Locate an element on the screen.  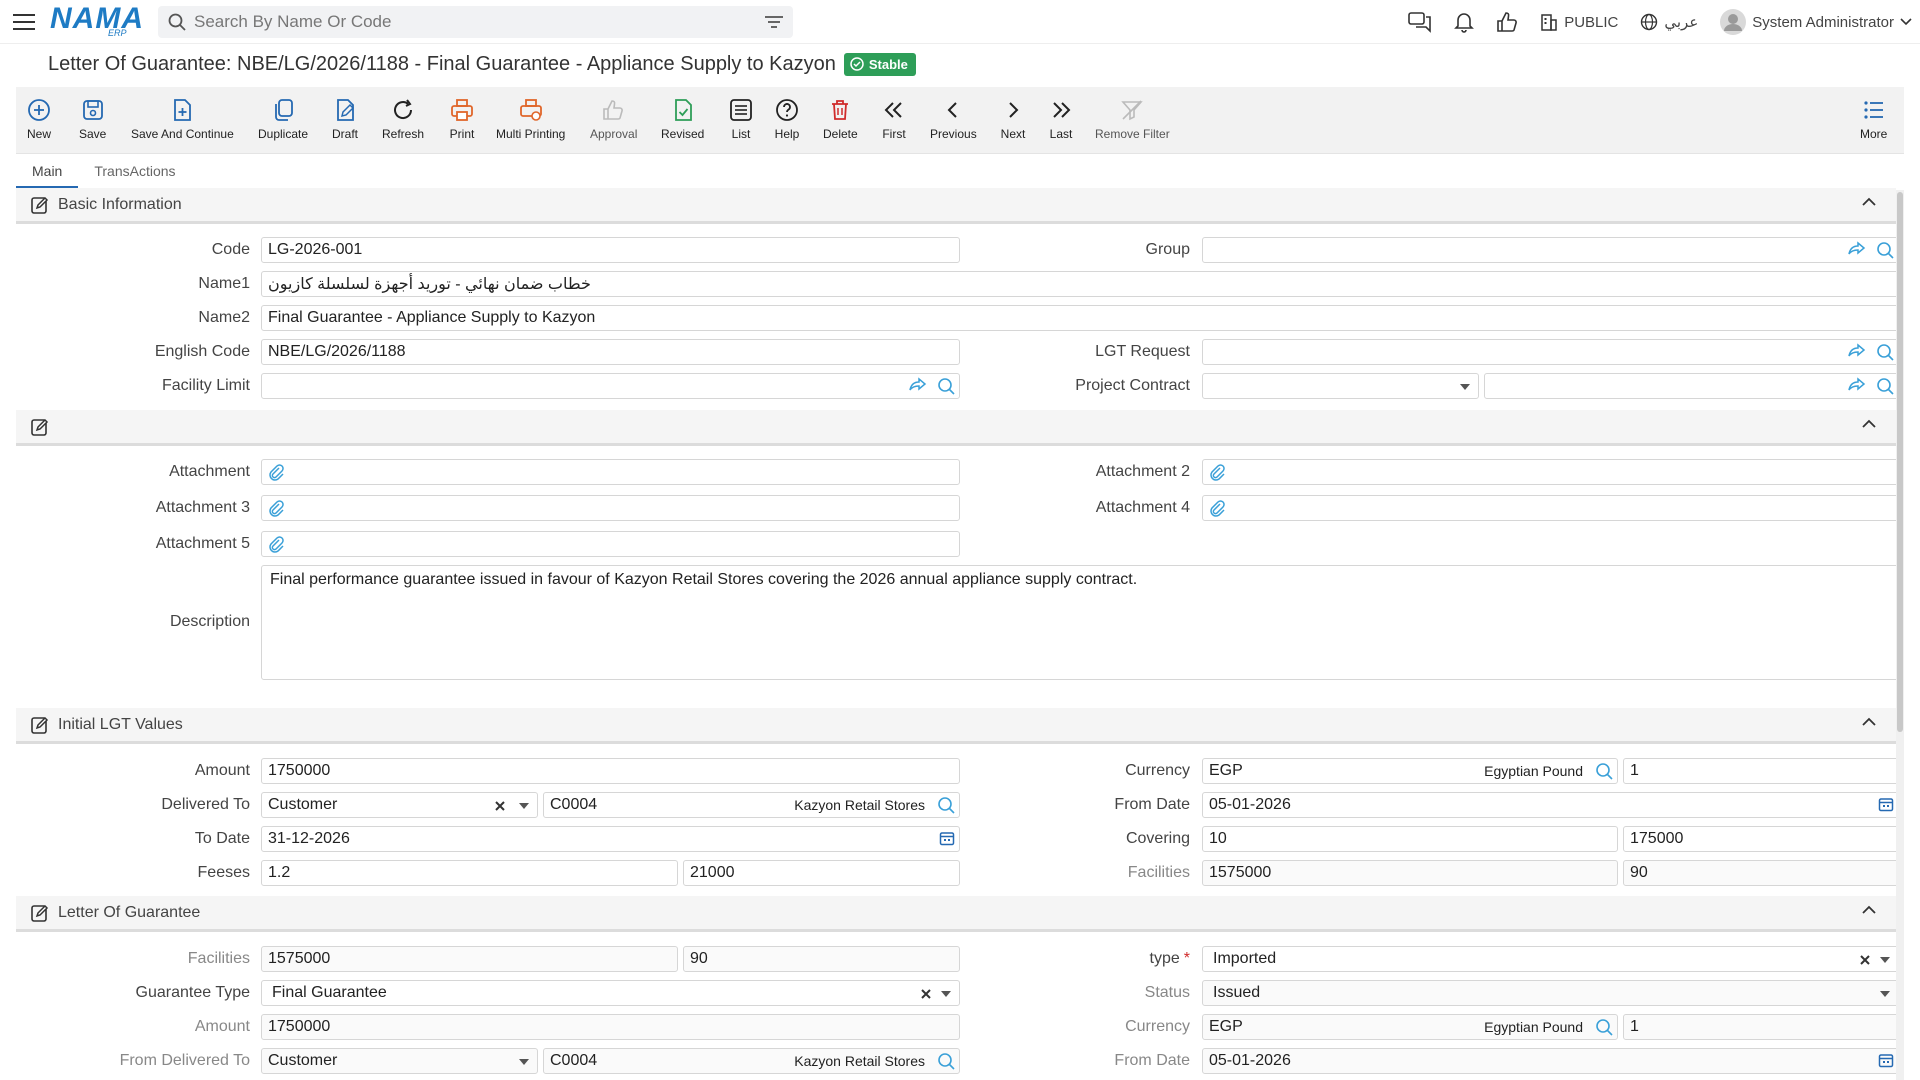
approval-button: Approval is located at coordinates (613, 119).